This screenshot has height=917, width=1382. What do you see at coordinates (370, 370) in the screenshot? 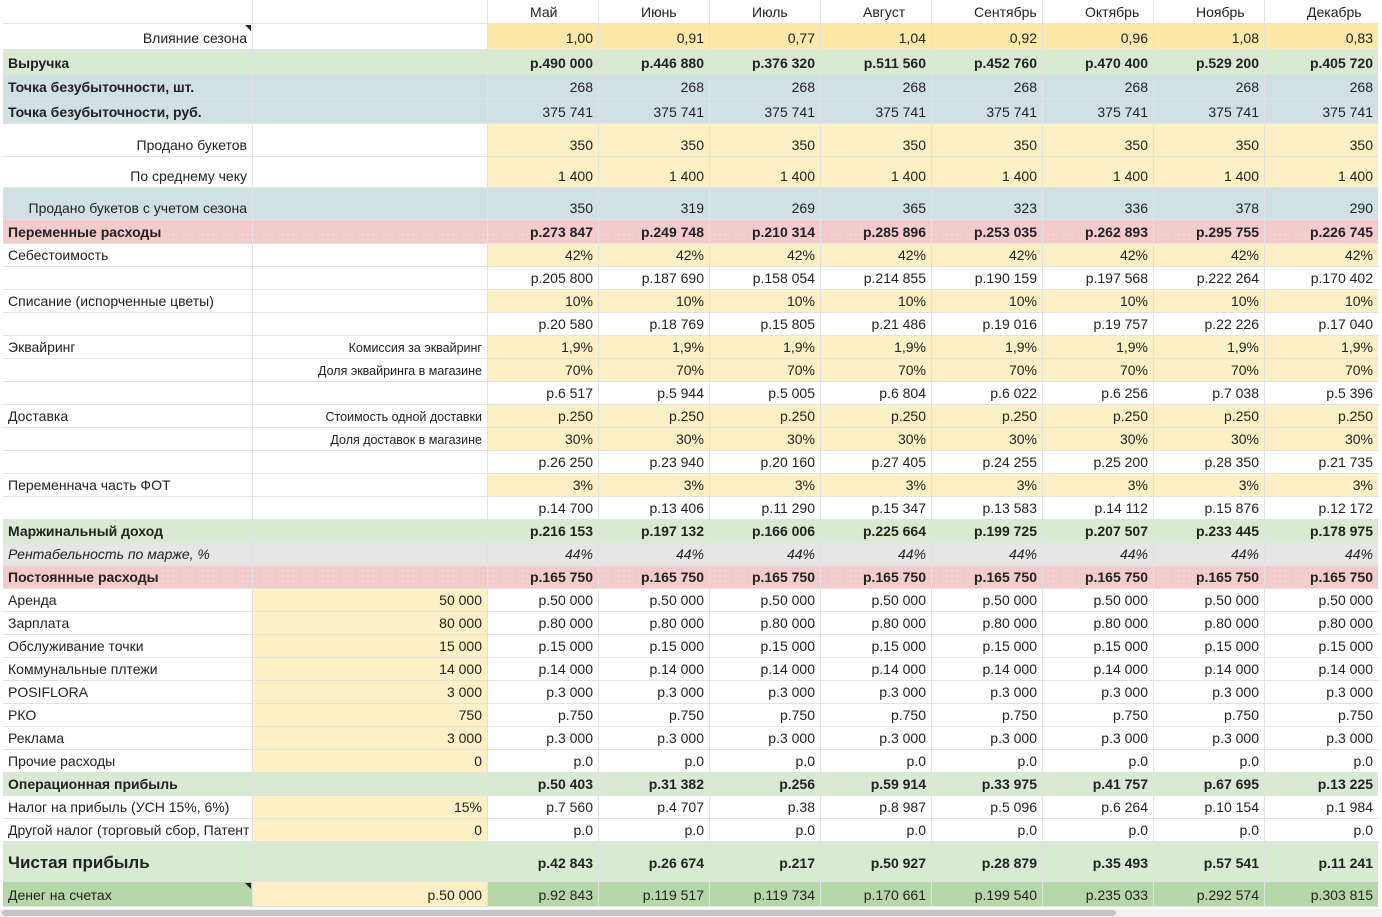
I see `cell-input: Доля эквайринга в магазине` at bounding box center [370, 370].